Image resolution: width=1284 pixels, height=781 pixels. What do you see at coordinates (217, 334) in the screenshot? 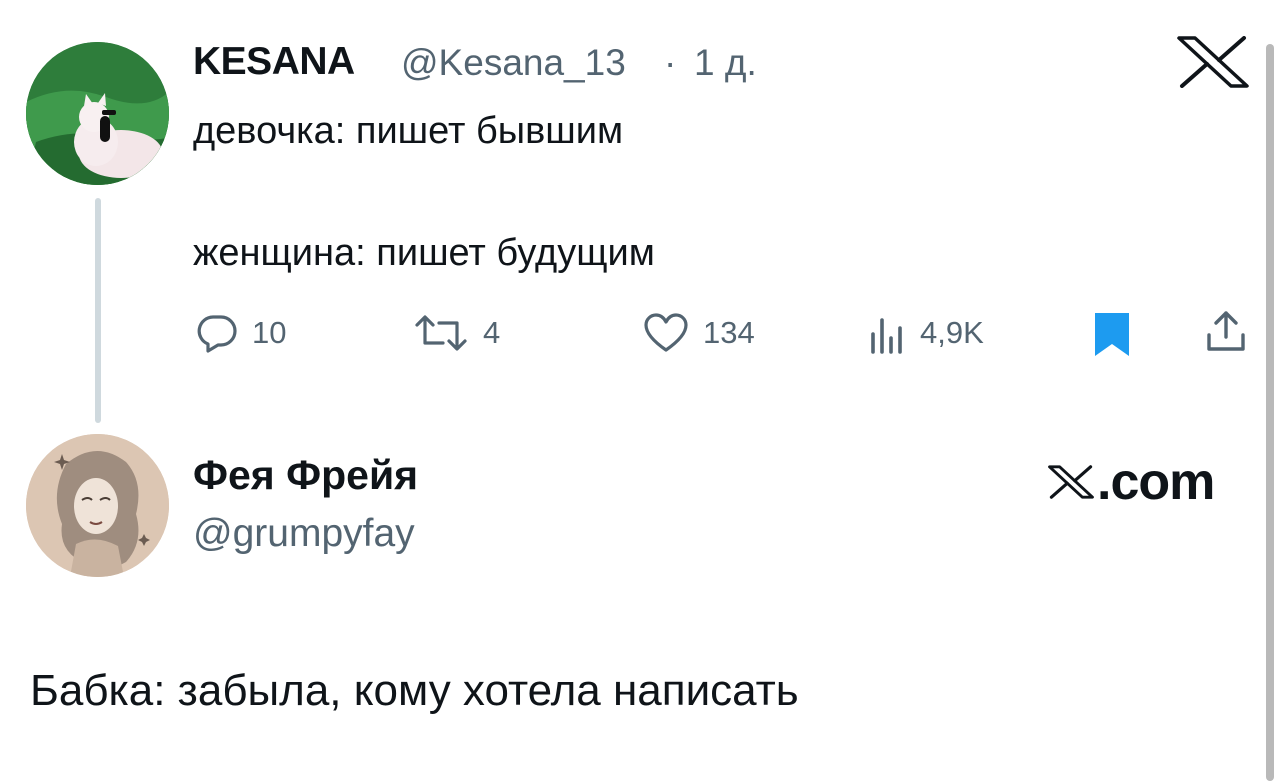
I see `reply-icon` at bounding box center [217, 334].